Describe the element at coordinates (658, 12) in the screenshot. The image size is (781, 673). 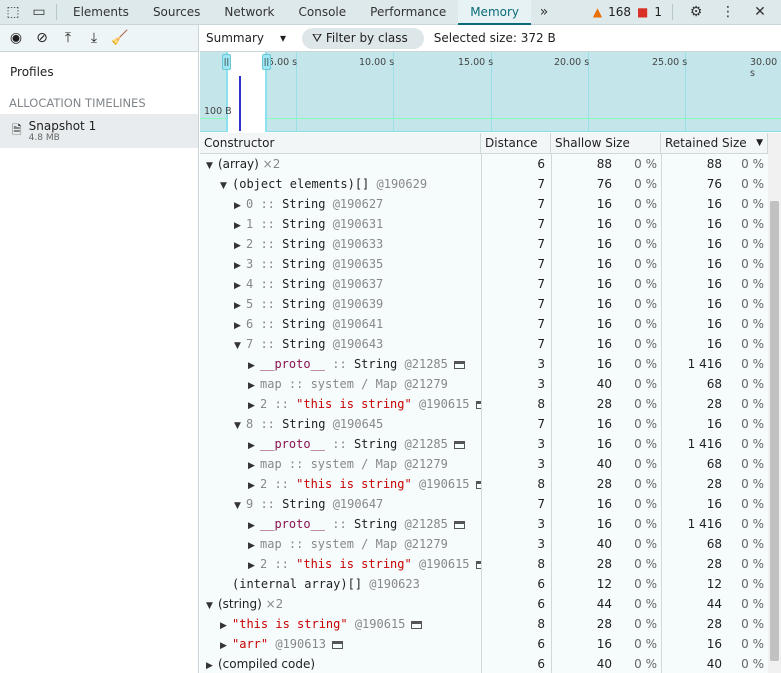
I see `error-count: 1` at that location.